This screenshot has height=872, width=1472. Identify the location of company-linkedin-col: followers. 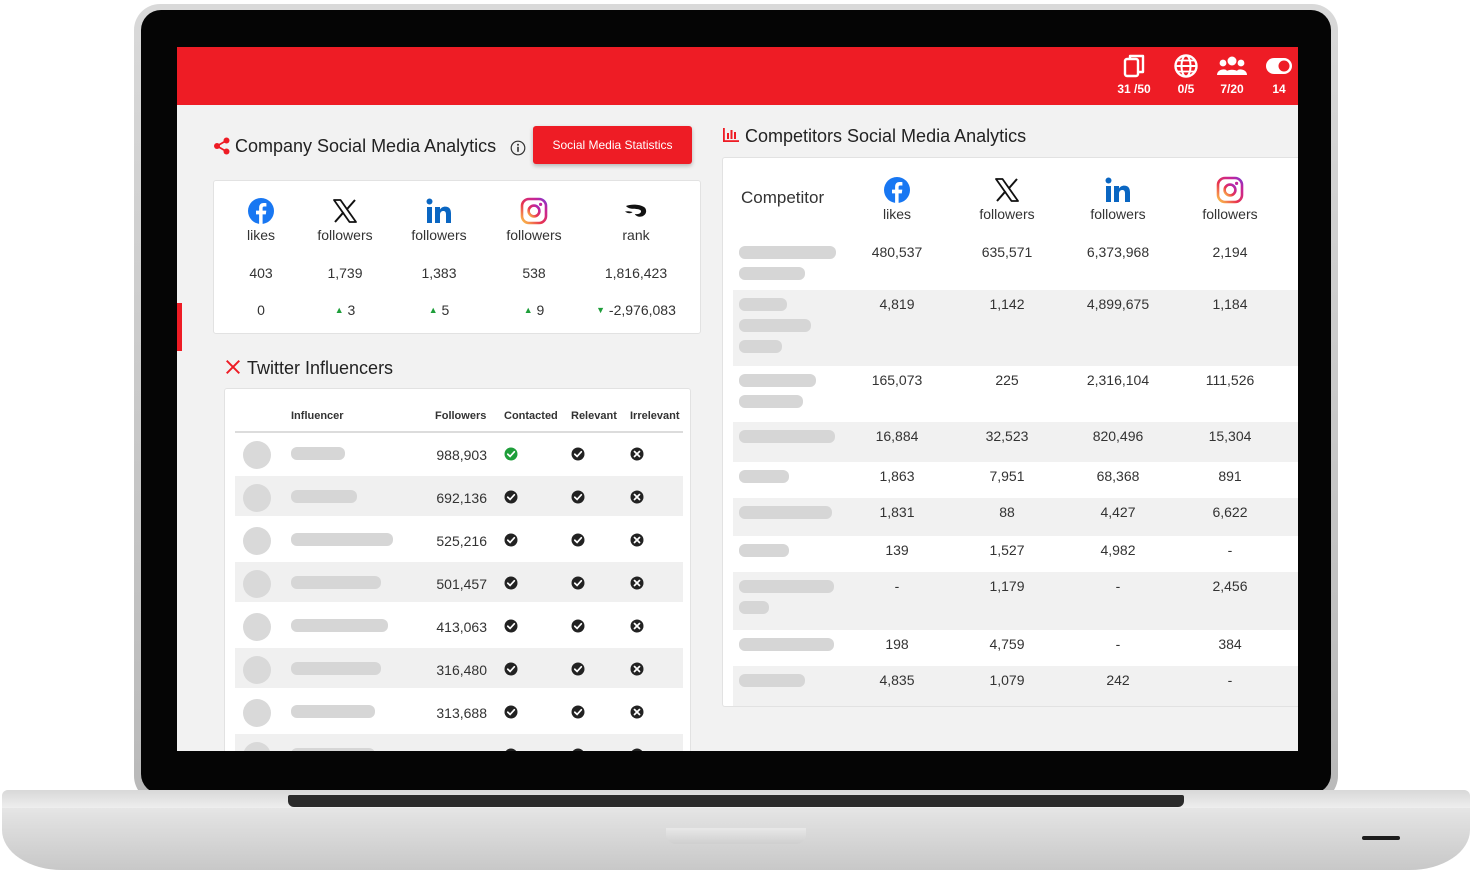
(439, 220).